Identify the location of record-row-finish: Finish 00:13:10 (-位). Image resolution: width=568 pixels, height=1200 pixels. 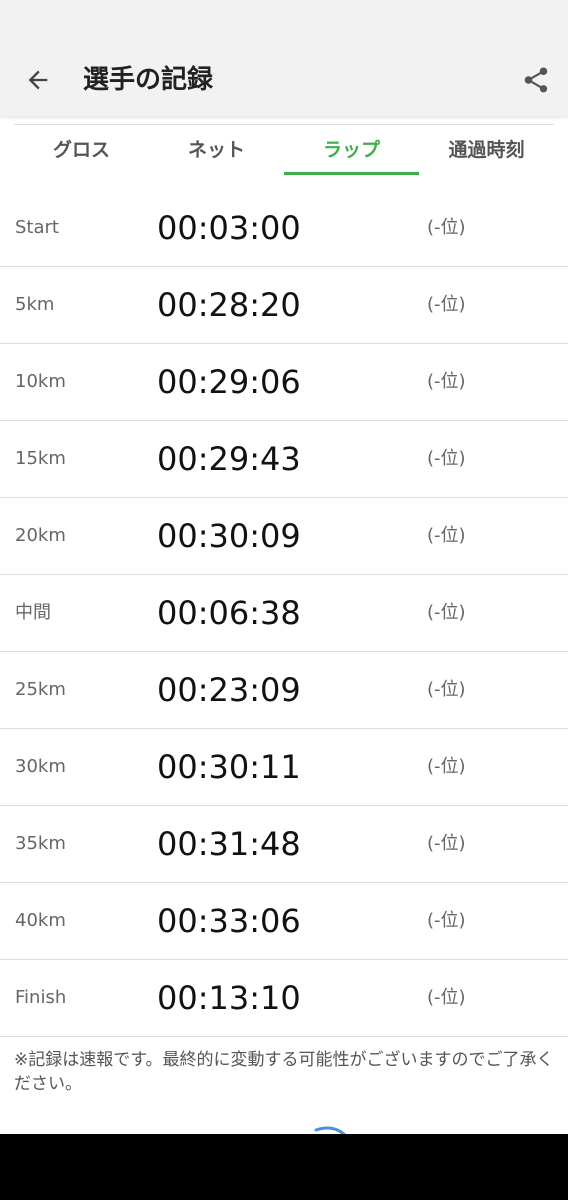
(284, 998).